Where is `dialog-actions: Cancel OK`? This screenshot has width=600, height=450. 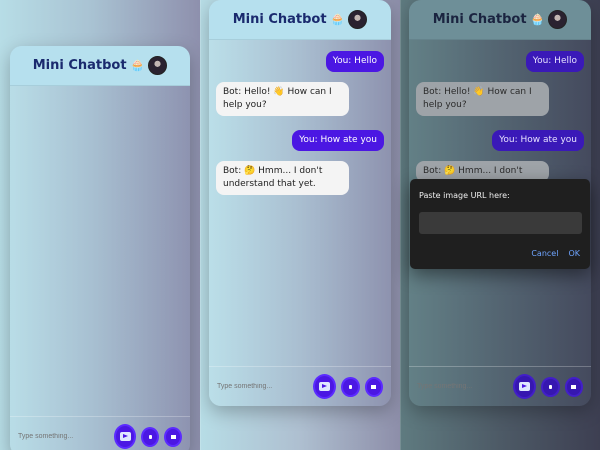
dialog-actions: Cancel OK is located at coordinates (555, 253).